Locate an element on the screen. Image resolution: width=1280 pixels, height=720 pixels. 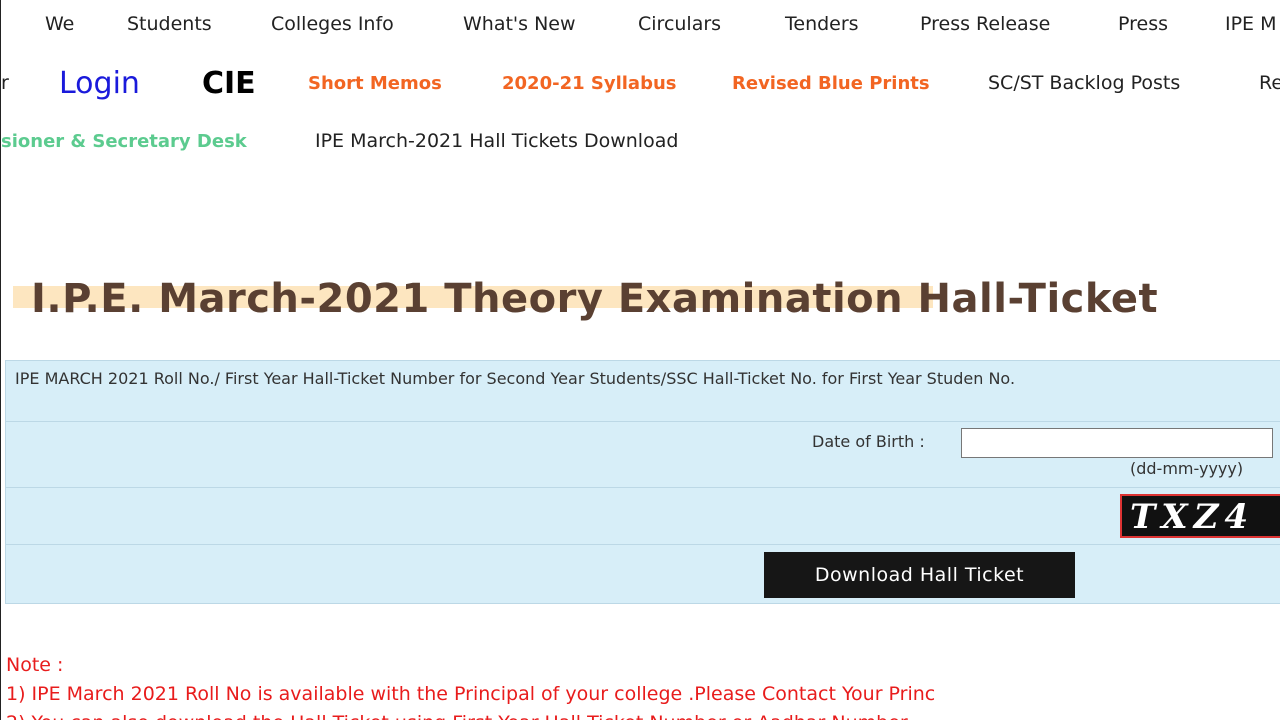
captcha-text: TXZ4 is located at coordinates (1192, 517).